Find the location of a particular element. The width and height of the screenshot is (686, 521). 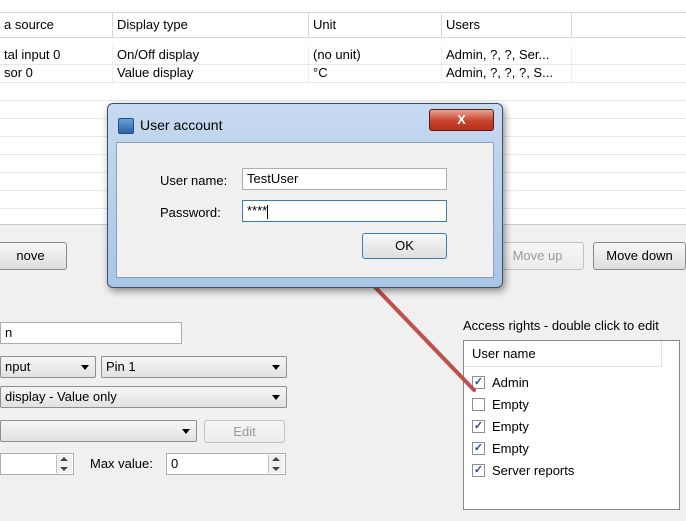

text-cursor is located at coordinates (268, 211).